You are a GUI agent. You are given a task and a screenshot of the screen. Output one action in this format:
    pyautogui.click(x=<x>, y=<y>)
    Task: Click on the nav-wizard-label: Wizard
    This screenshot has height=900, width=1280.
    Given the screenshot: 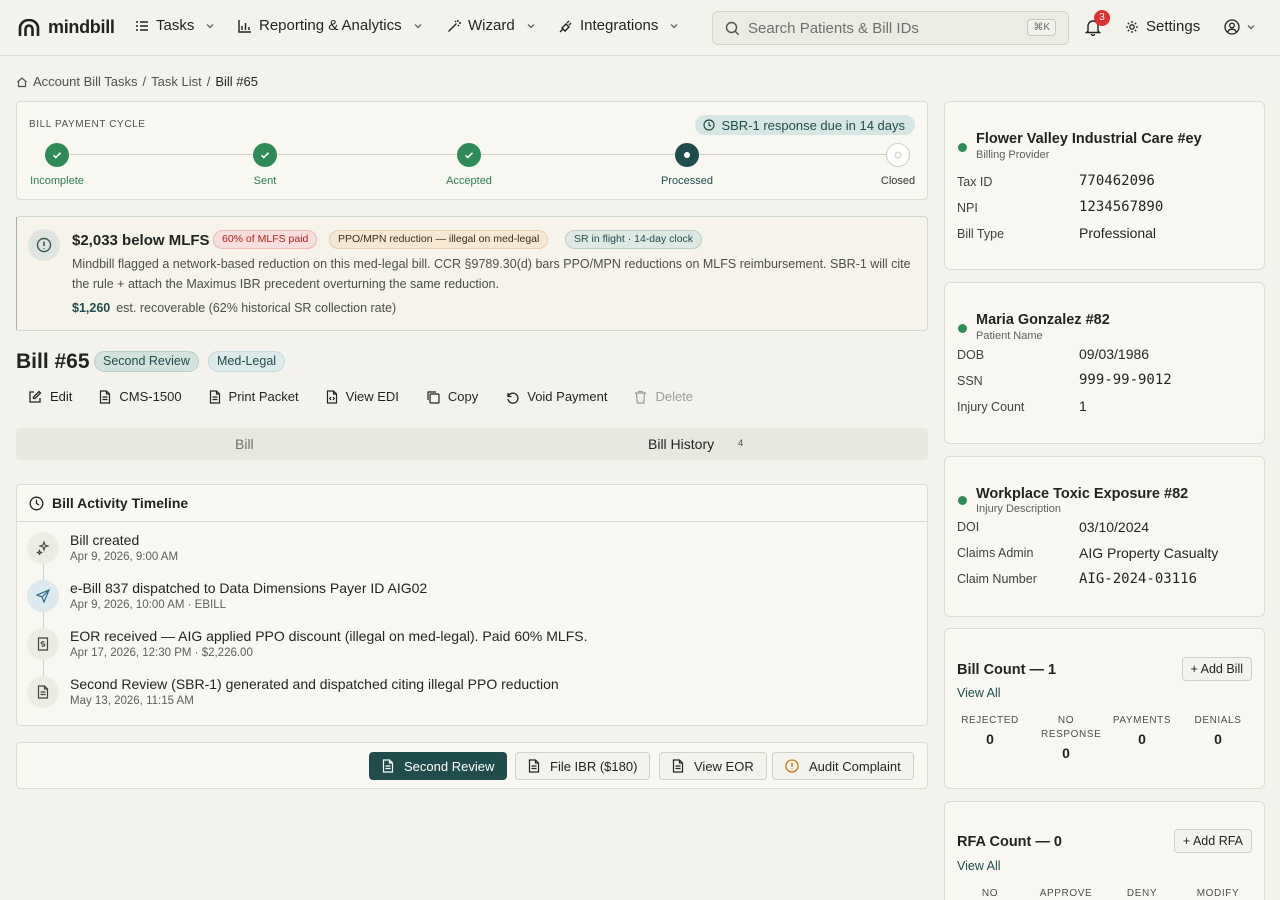 What is the action you would take?
    pyautogui.click(x=491, y=25)
    